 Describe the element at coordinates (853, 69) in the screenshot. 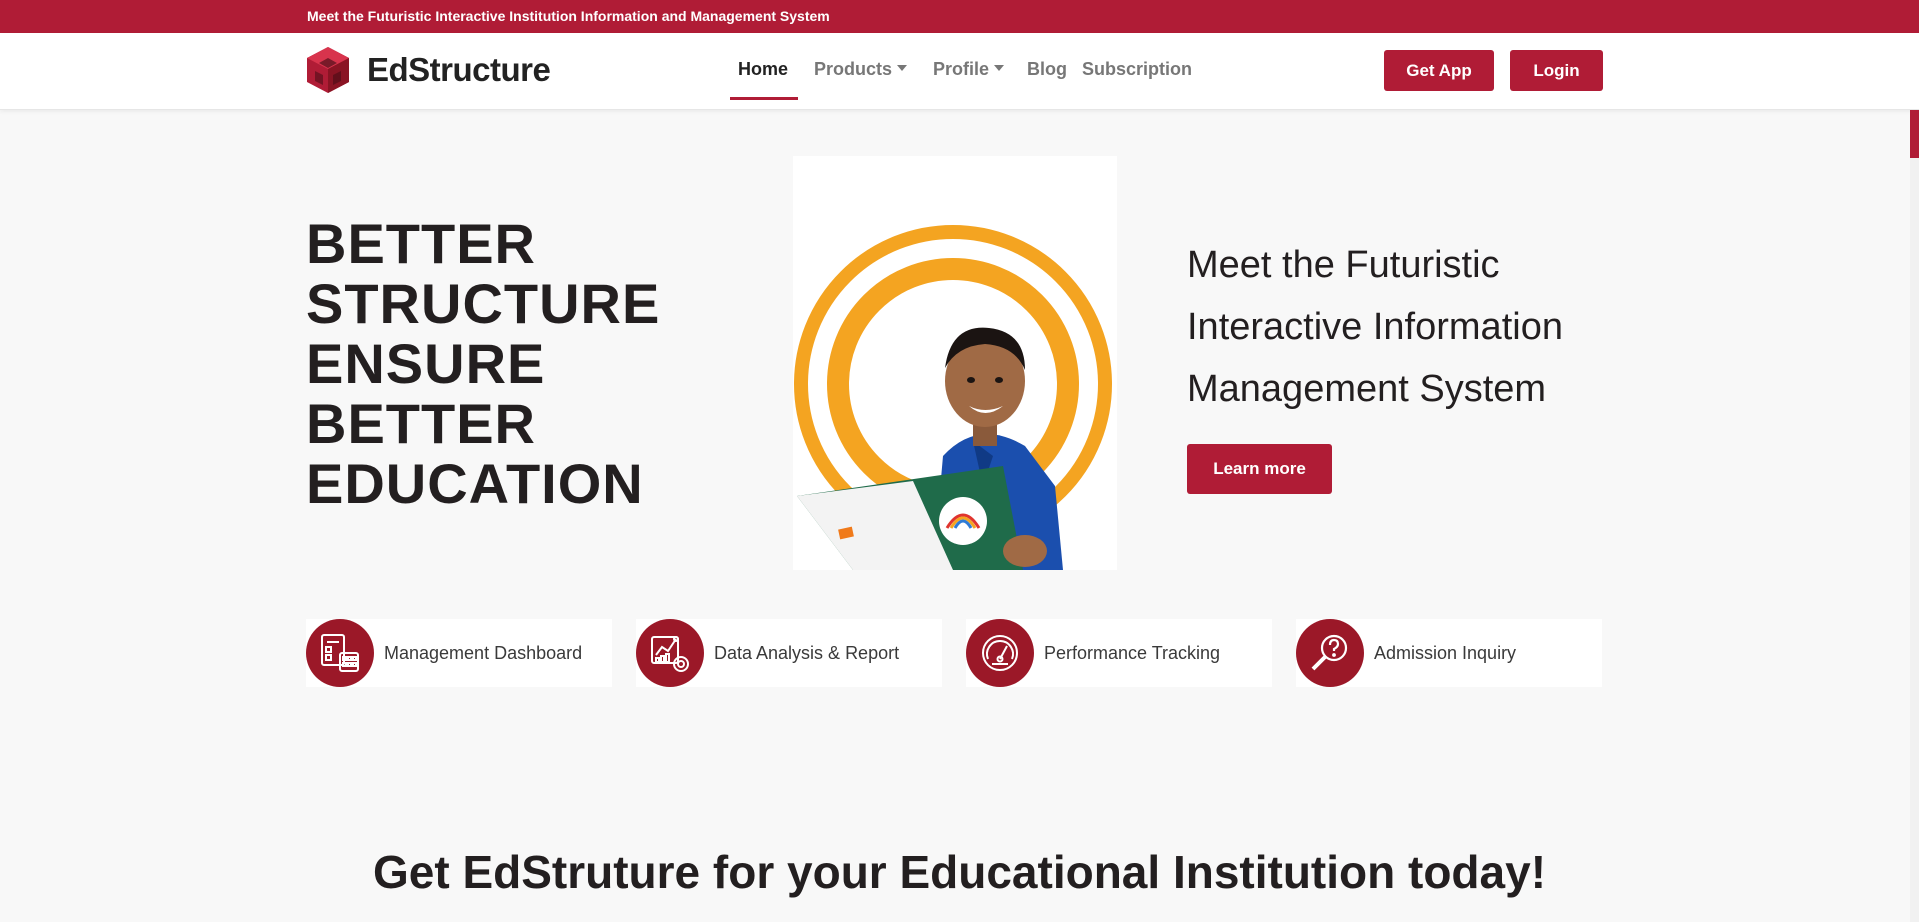

I see `nav-products-label: Products` at that location.